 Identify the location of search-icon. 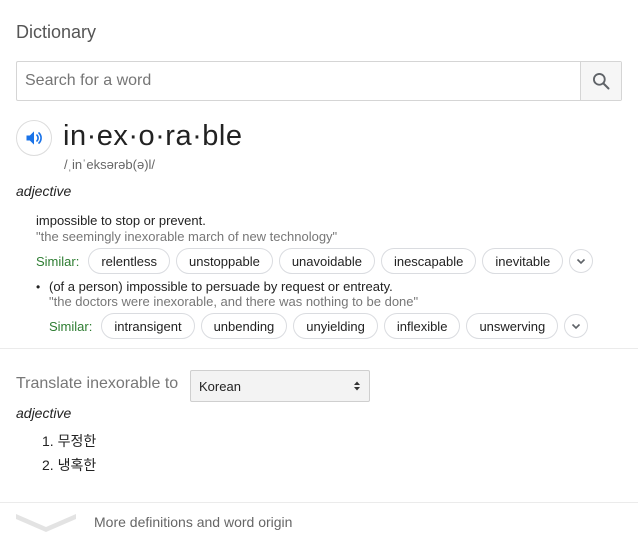
(601, 81).